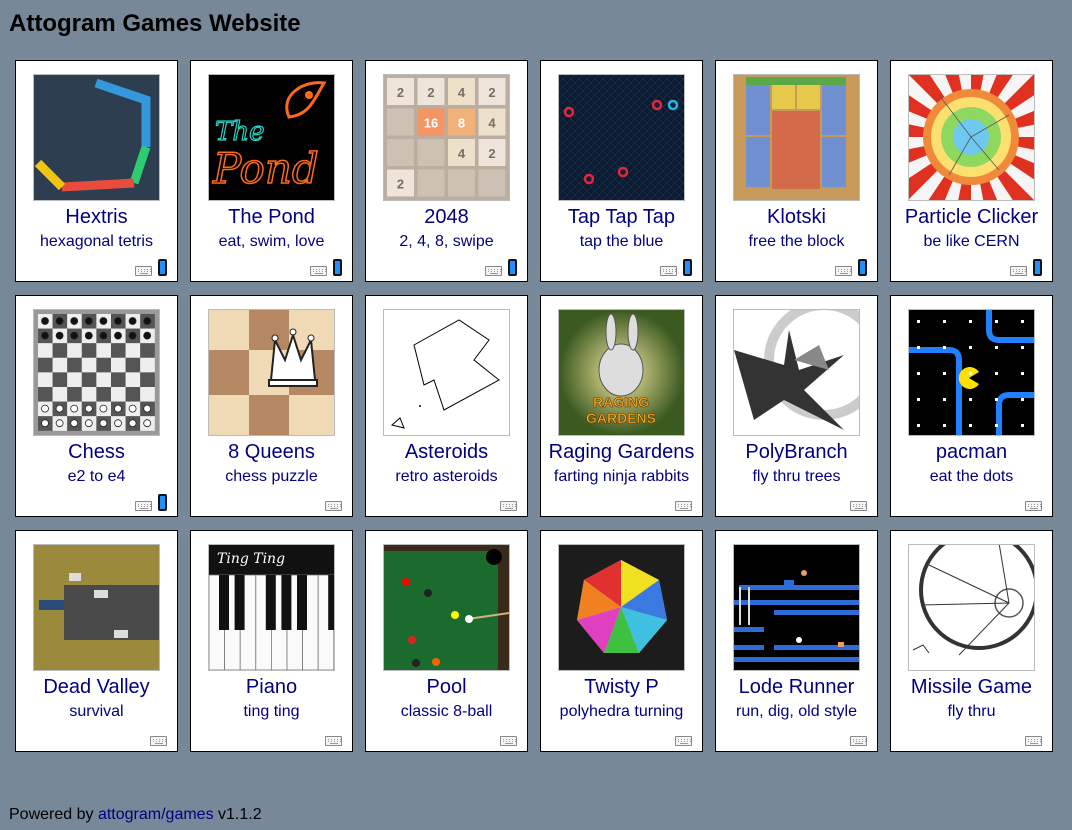  I want to click on svg-text: 2, so click(430, 92).